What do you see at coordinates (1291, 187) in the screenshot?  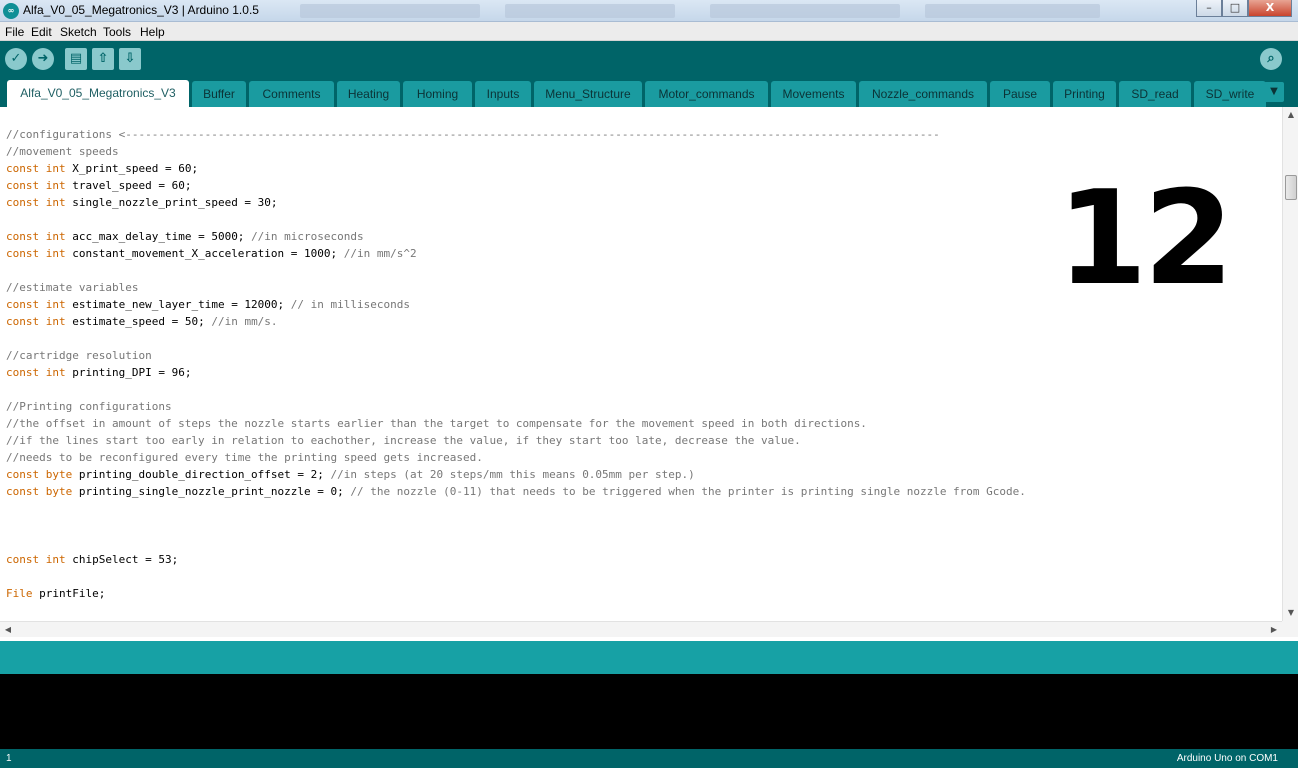 I see `vertical-scroll-thumb` at bounding box center [1291, 187].